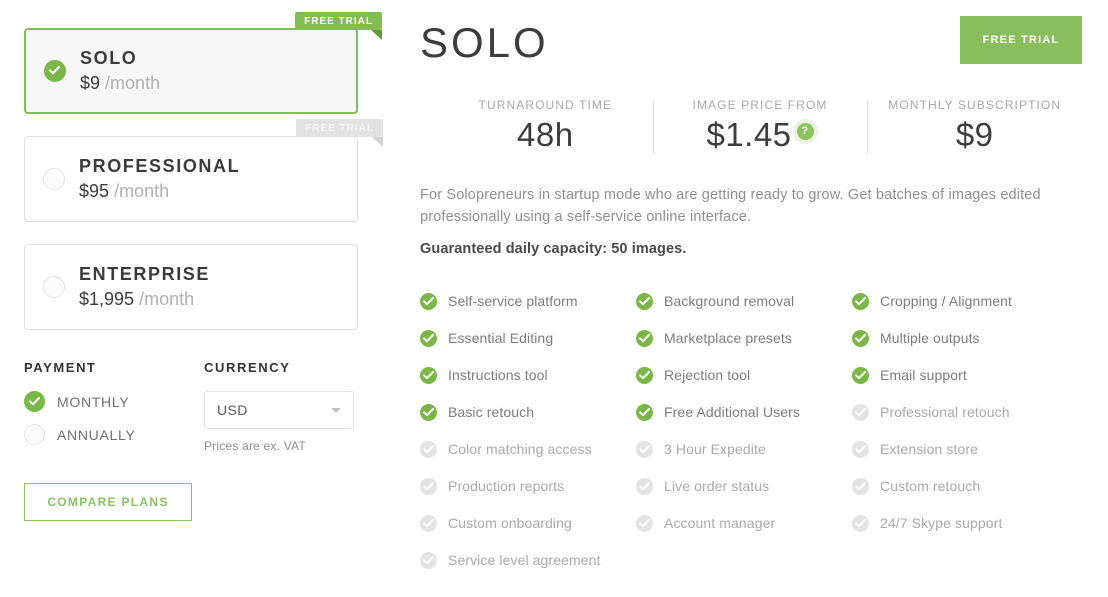 The image size is (1108, 597). What do you see at coordinates (501, 338) in the screenshot?
I see `feature-label: Essential Editing` at bounding box center [501, 338].